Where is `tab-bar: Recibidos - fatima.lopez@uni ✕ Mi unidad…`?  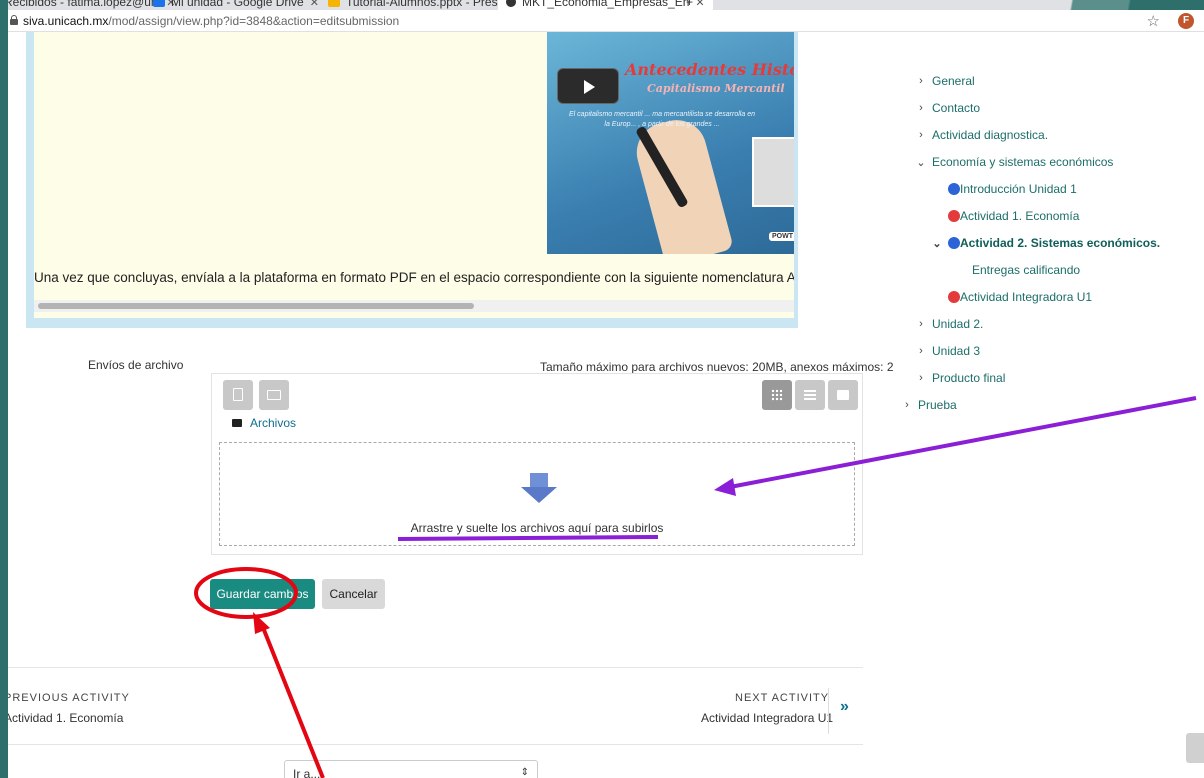 tab-bar: Recibidos - fatima.lopez@uni ✕ Mi unidad… is located at coordinates (606, 5).